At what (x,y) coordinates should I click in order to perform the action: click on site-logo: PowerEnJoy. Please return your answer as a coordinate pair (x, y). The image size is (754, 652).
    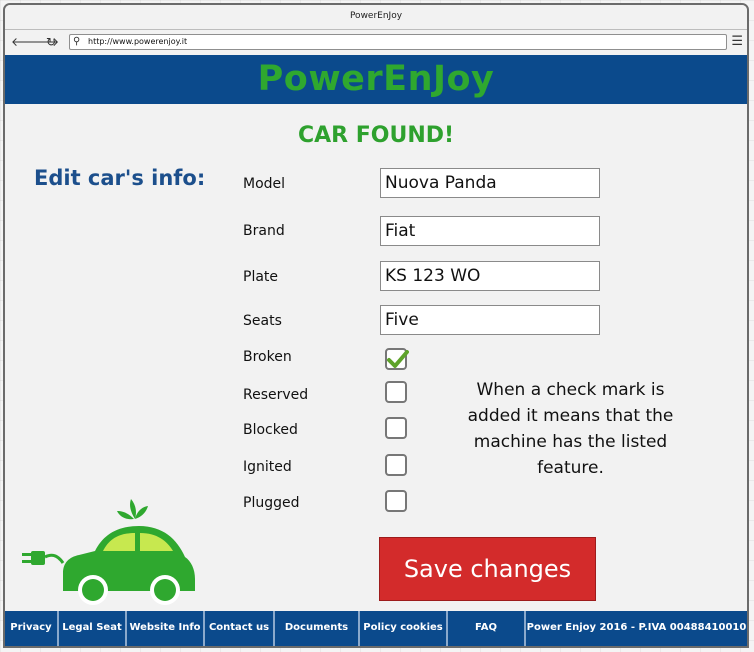
    Looking at the image, I should click on (376, 79).